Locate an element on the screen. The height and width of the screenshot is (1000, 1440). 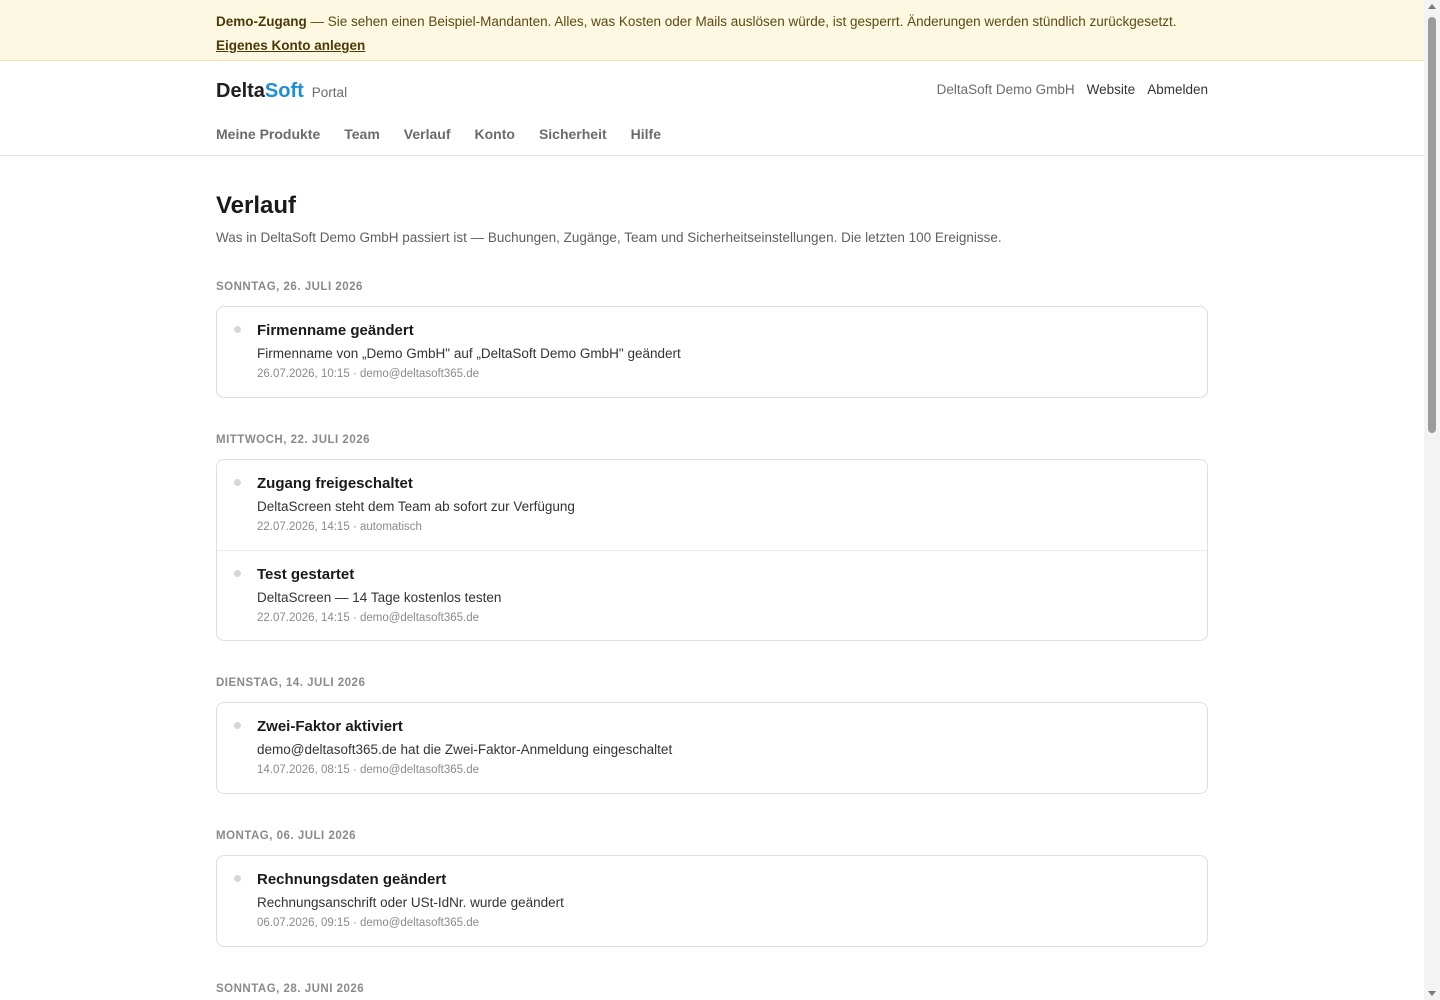
event-title: Zugang freigeschaltet is located at coordinates (335, 483).